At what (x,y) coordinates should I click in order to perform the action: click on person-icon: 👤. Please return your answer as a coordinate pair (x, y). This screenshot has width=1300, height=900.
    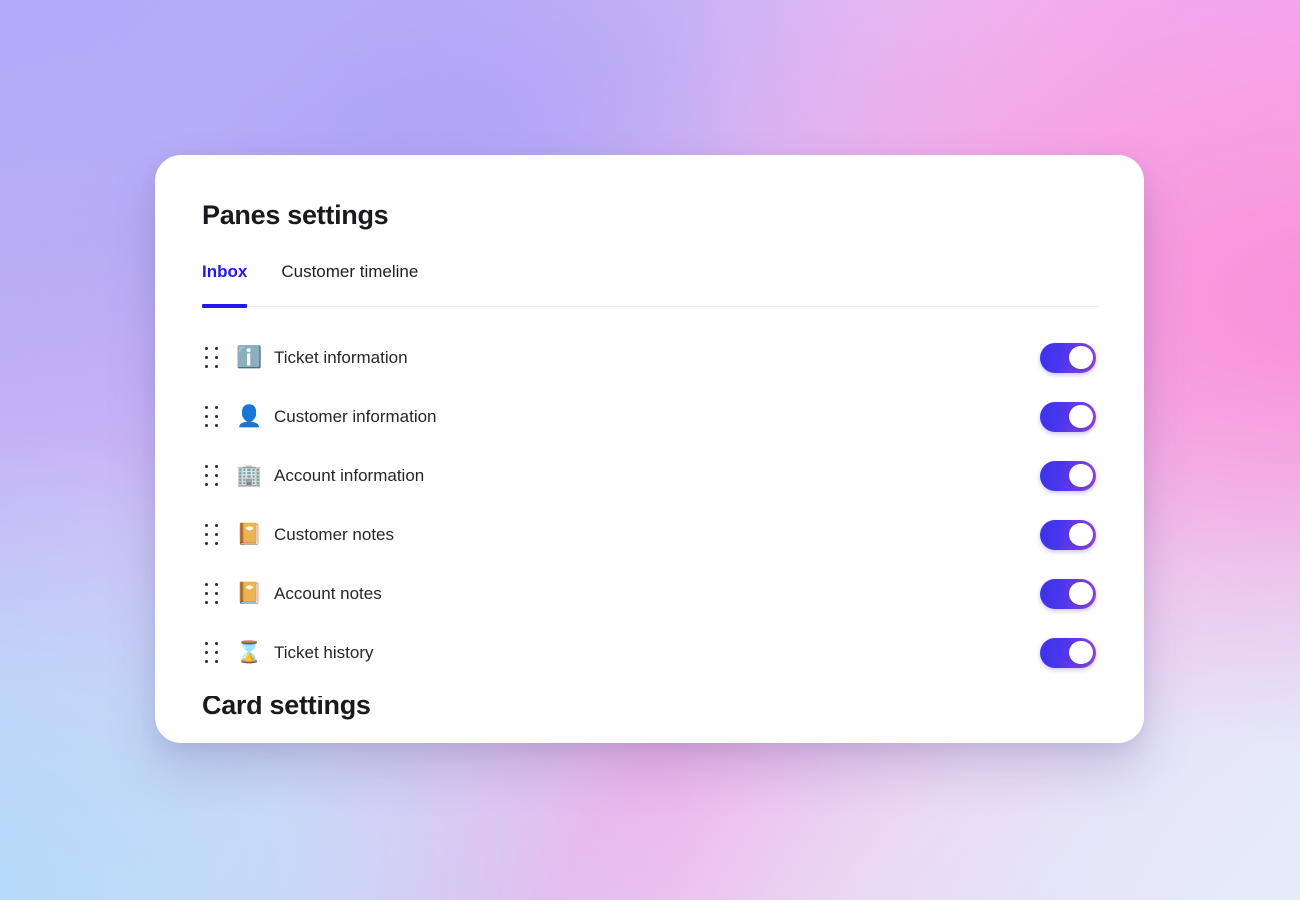
    Looking at the image, I should click on (249, 416).